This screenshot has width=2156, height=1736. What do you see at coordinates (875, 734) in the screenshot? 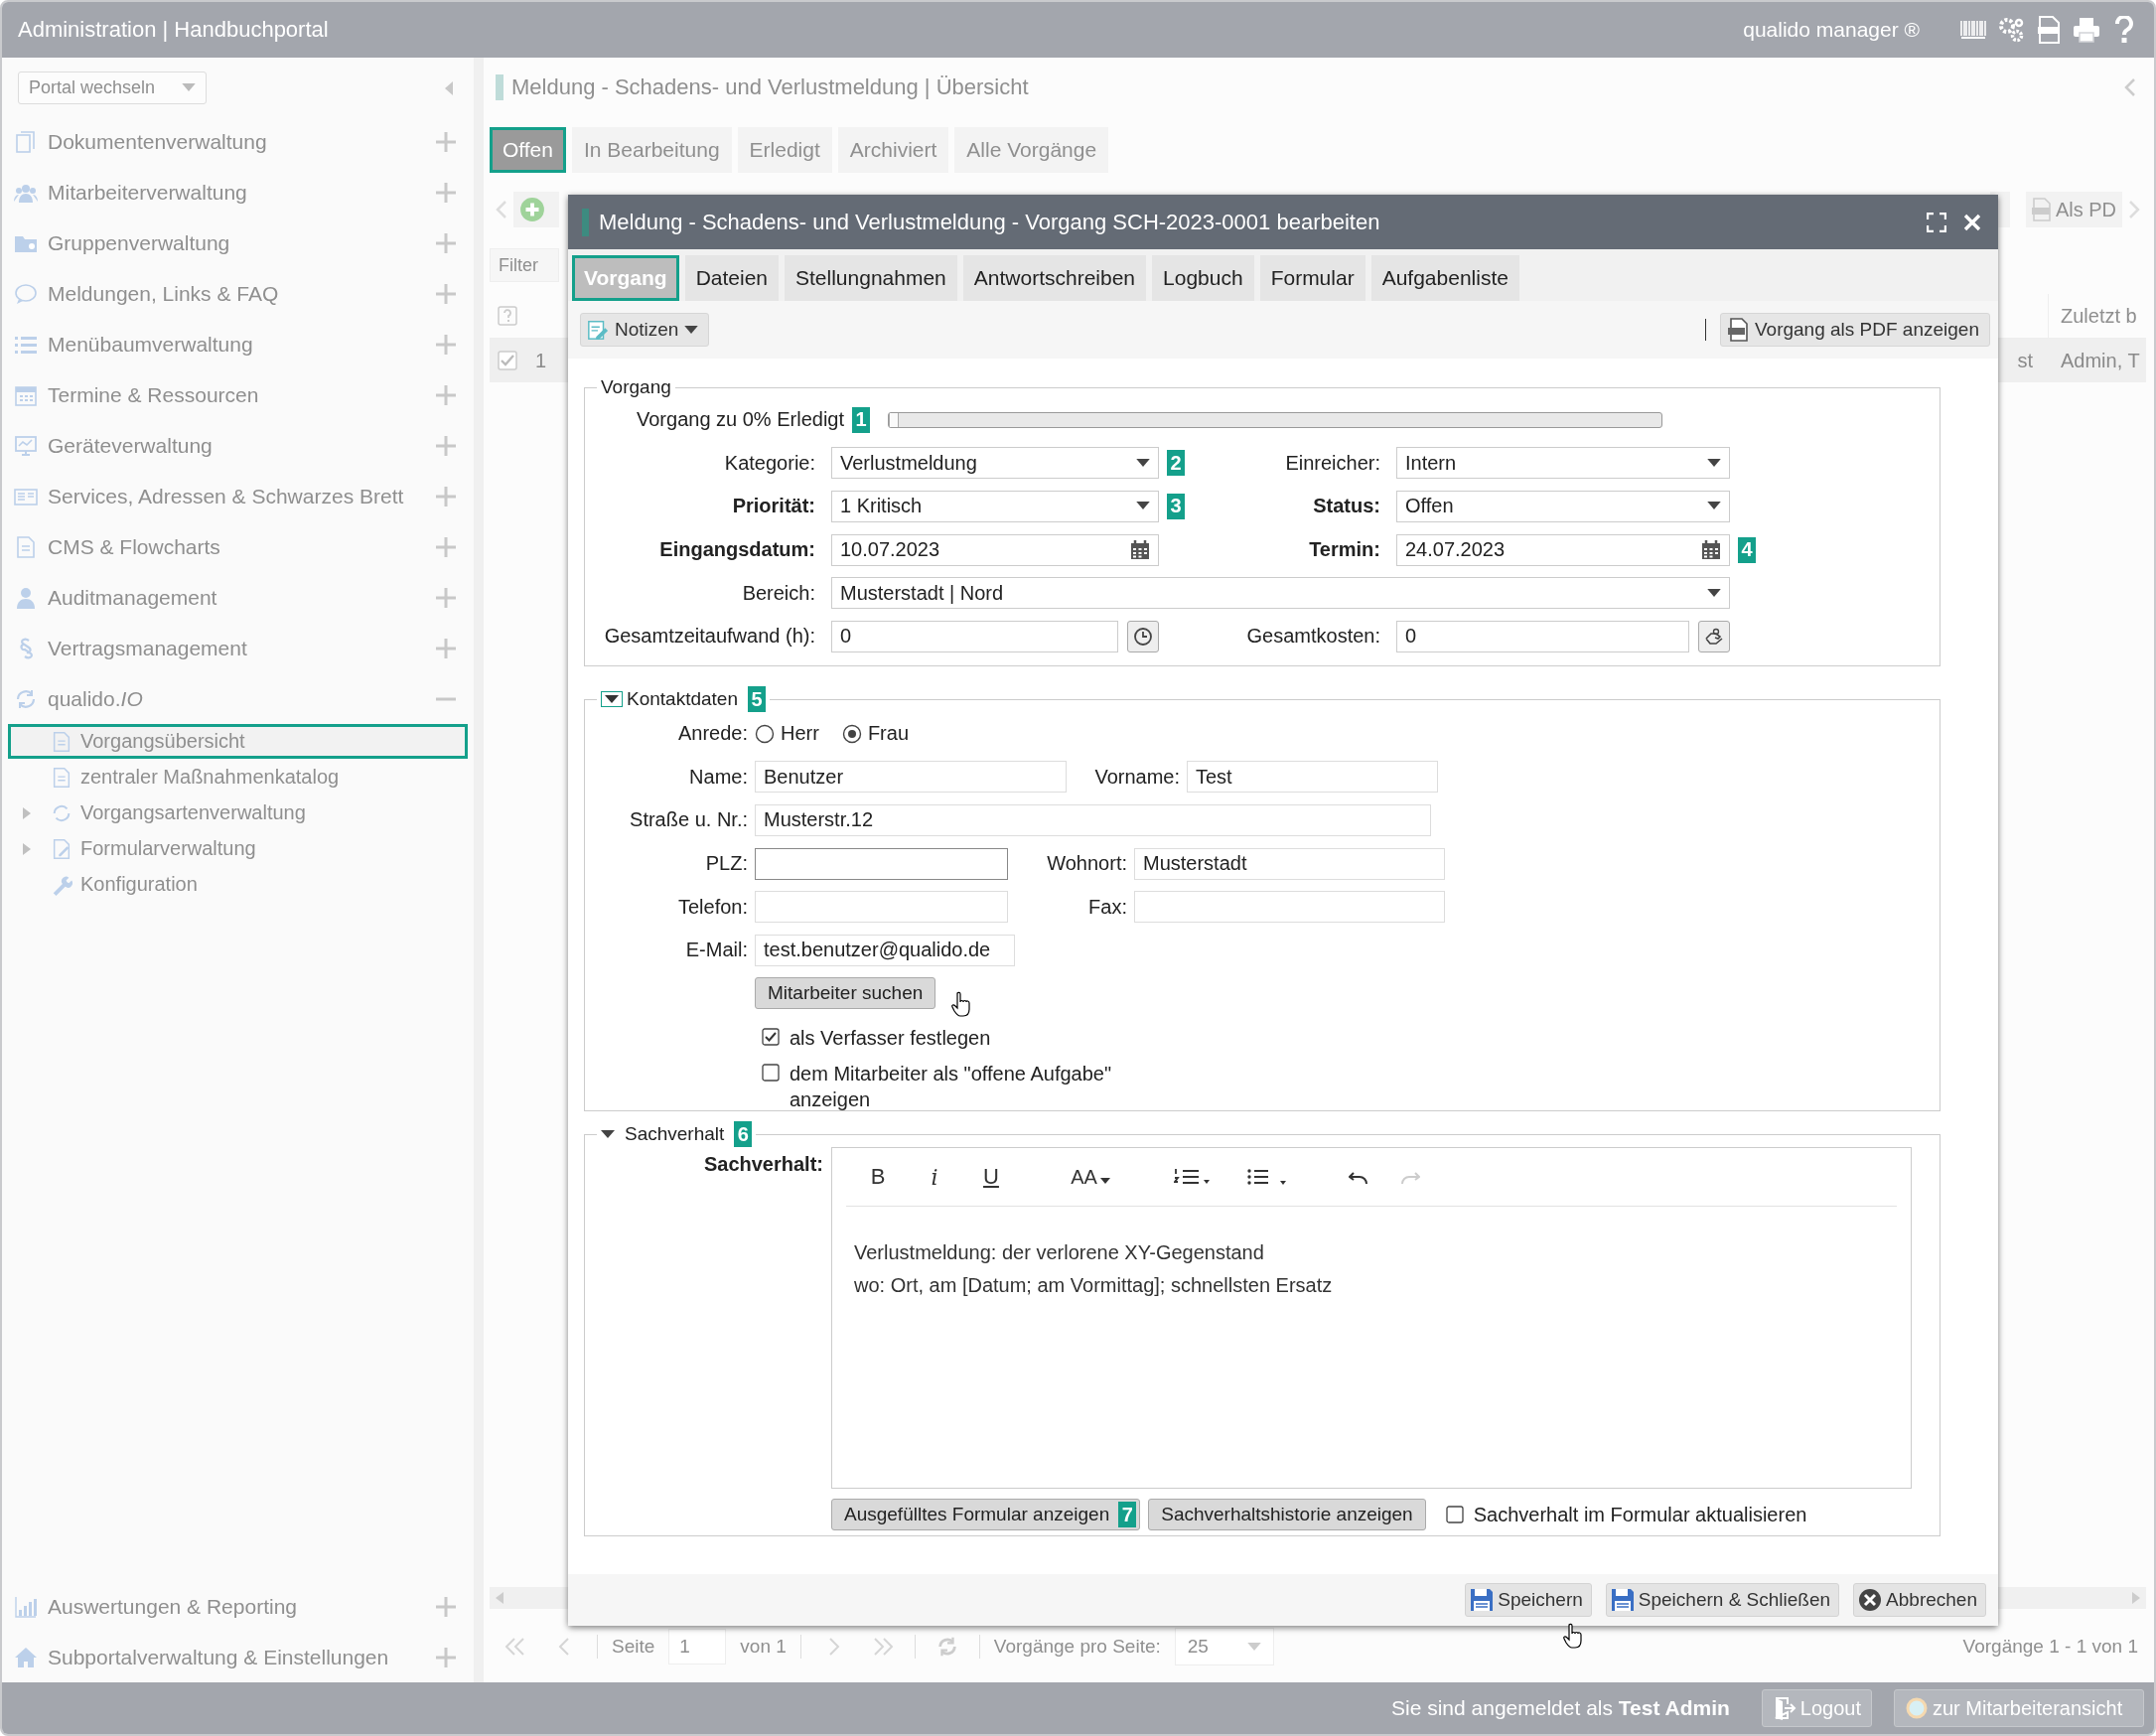
I see `radio-option: Frau` at bounding box center [875, 734].